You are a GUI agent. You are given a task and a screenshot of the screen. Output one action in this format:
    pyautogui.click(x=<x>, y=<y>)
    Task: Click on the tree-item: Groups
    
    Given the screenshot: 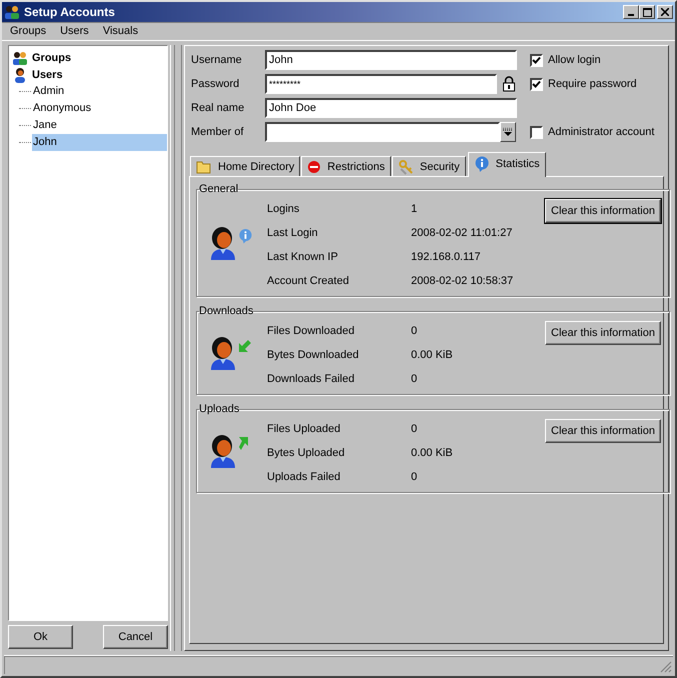 What is the action you would take?
    pyautogui.click(x=88, y=57)
    